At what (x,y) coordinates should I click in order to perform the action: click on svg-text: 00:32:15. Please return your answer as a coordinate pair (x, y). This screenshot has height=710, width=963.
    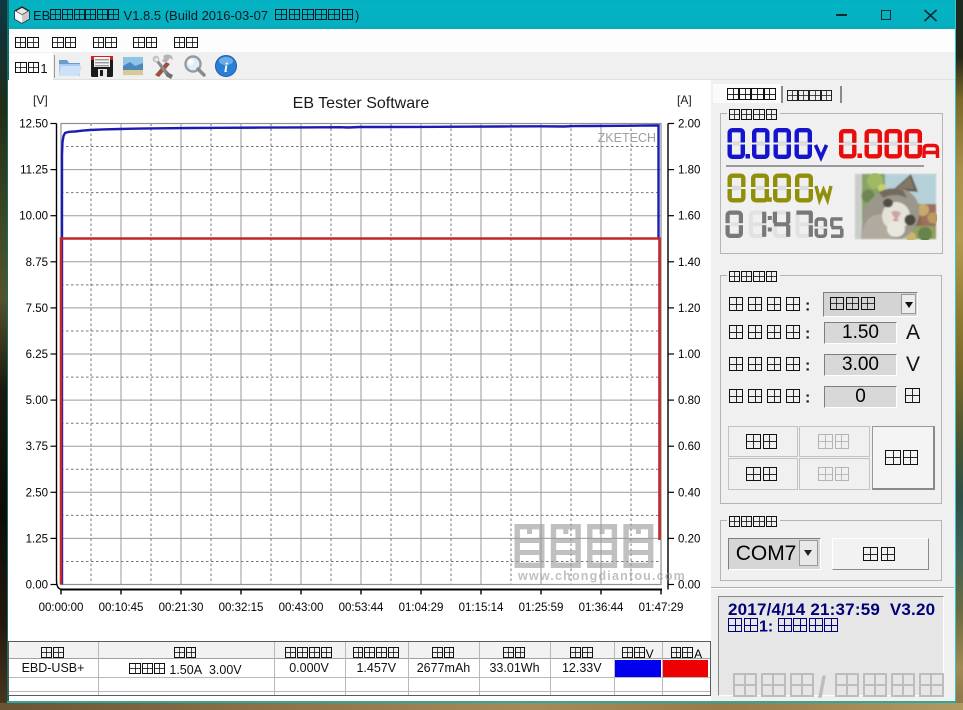
    Looking at the image, I should click on (241, 608).